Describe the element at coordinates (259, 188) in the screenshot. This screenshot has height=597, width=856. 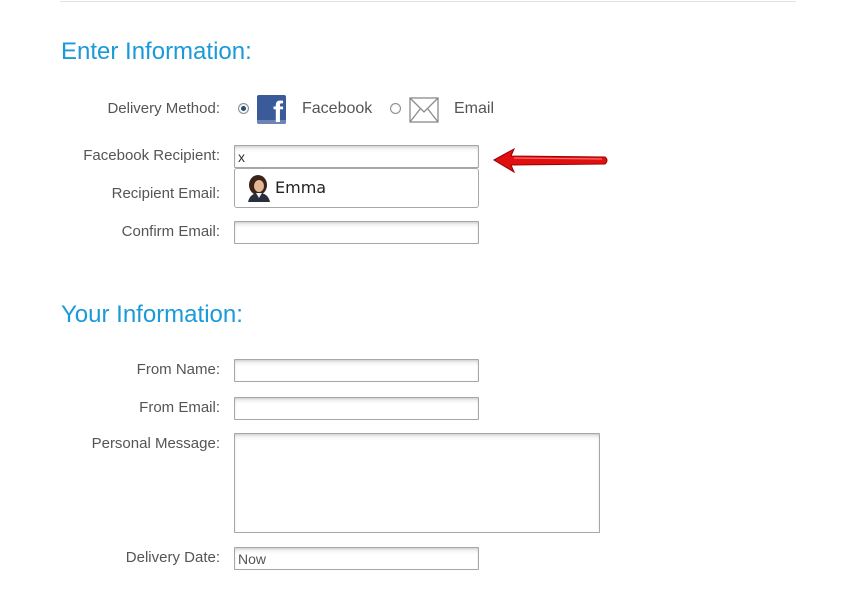
I see `user-avatar-icon` at that location.